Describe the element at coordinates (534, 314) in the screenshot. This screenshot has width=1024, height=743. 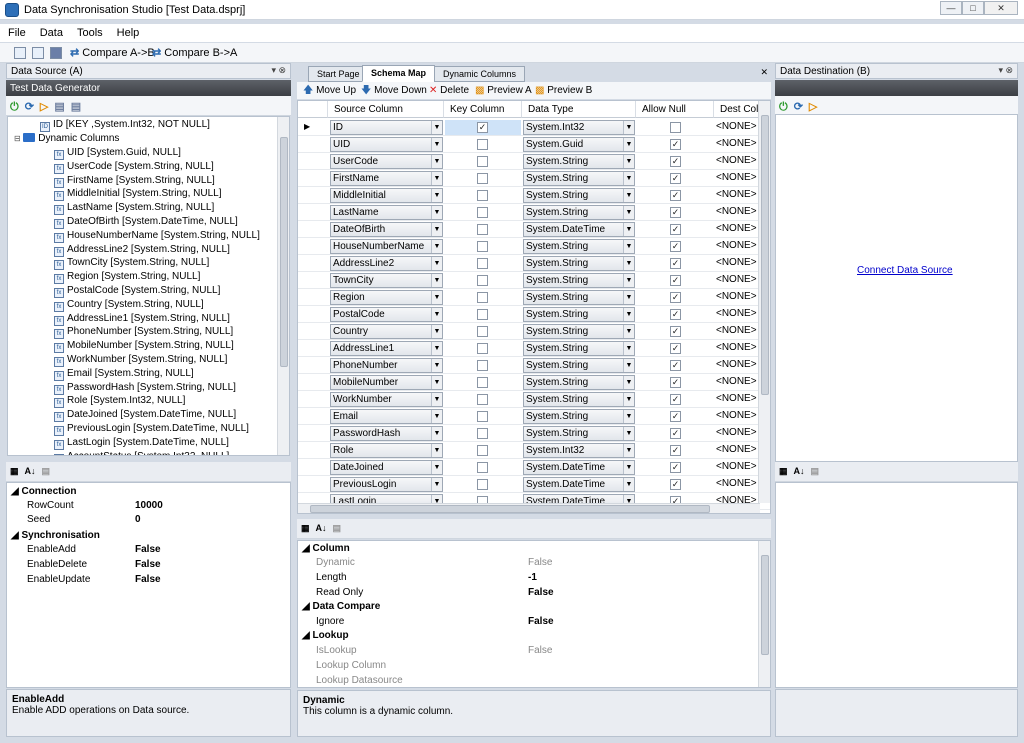
I see `grid-row: PostalCode ▼ System.String ▼ ✓ <NONE>` at that location.